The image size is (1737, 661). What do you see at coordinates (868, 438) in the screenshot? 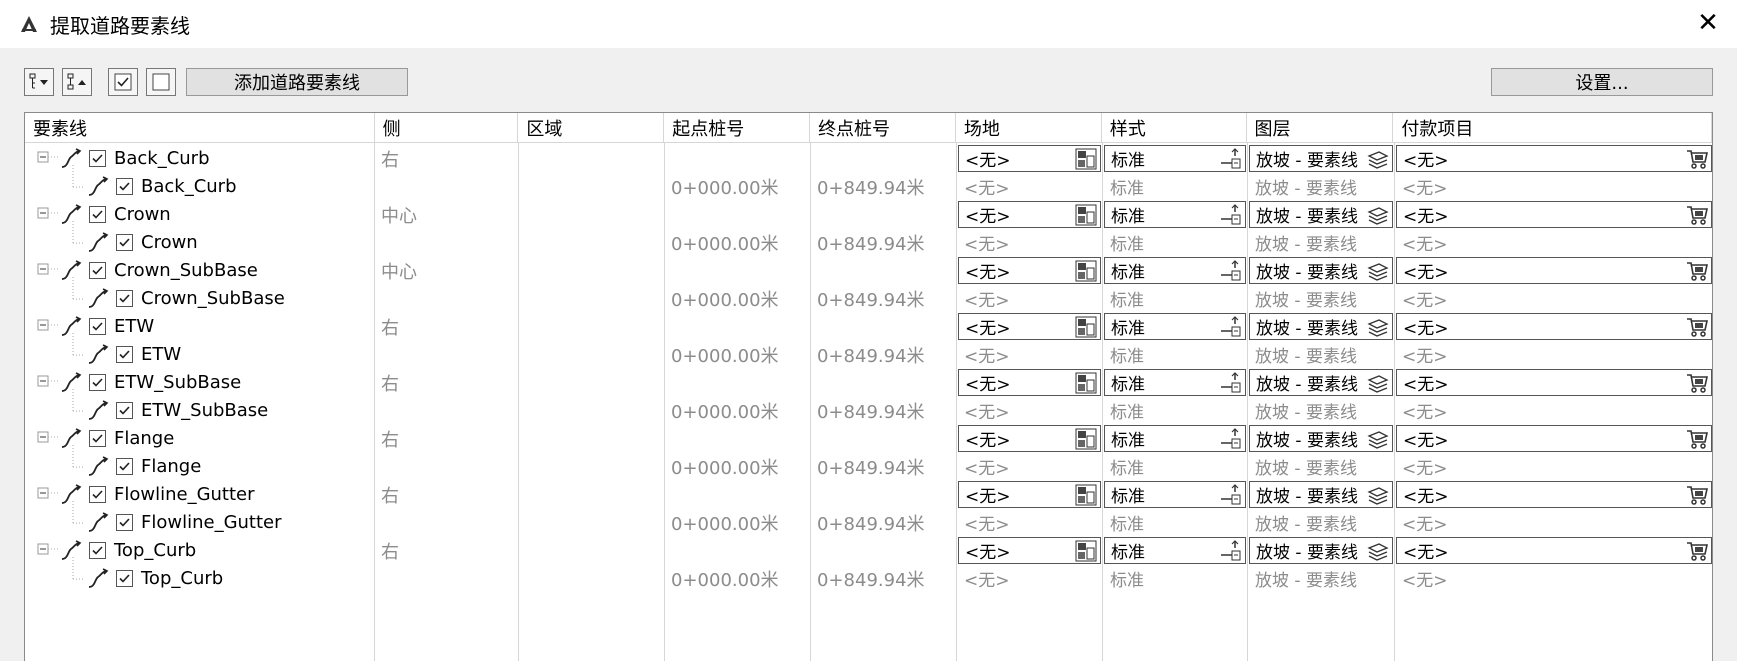
I see `feature-line-group-row: Flange 右 <无> 标准 放坡 - 要素线 <无>` at bounding box center [868, 438].